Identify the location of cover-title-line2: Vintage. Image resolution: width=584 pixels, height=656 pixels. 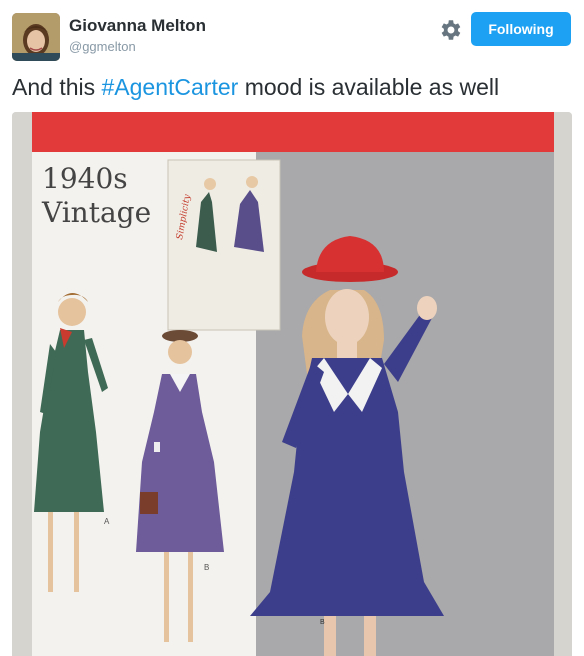
(96, 212).